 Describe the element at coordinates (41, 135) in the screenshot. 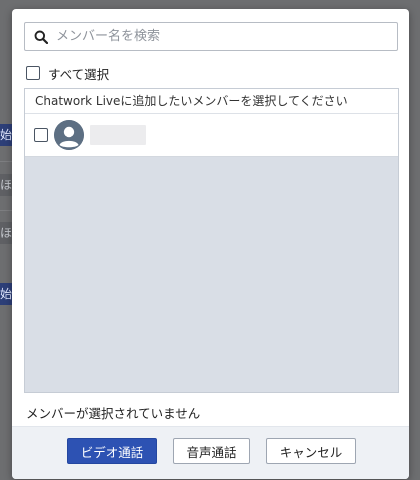

I see `member-checkbox` at that location.